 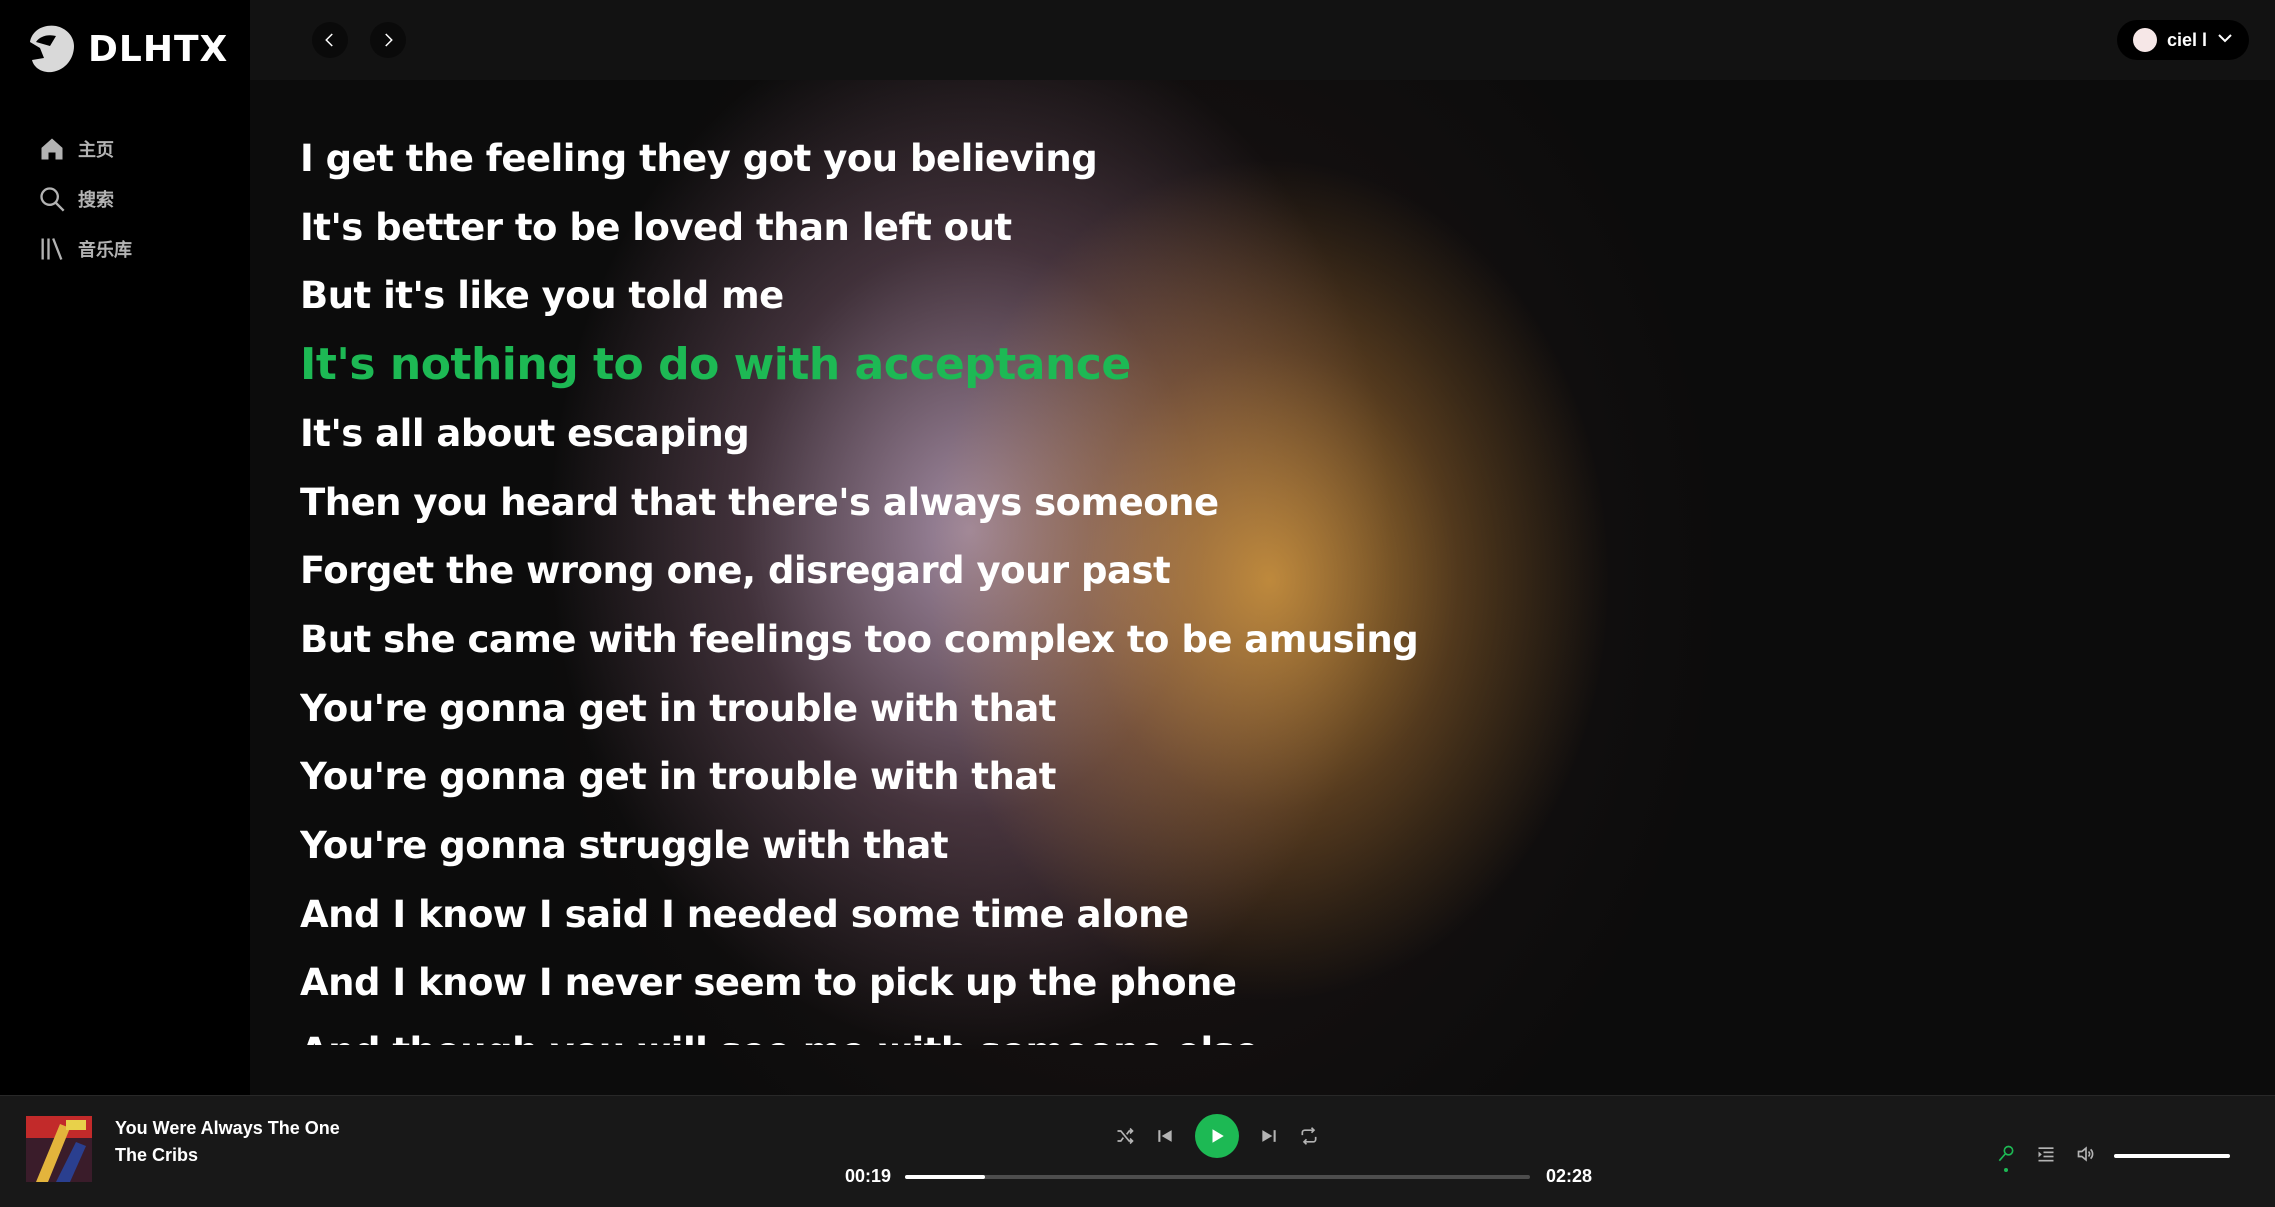 What do you see at coordinates (1000, 159) in the screenshot?
I see `lyric-line: I get the feeling they got you believing` at bounding box center [1000, 159].